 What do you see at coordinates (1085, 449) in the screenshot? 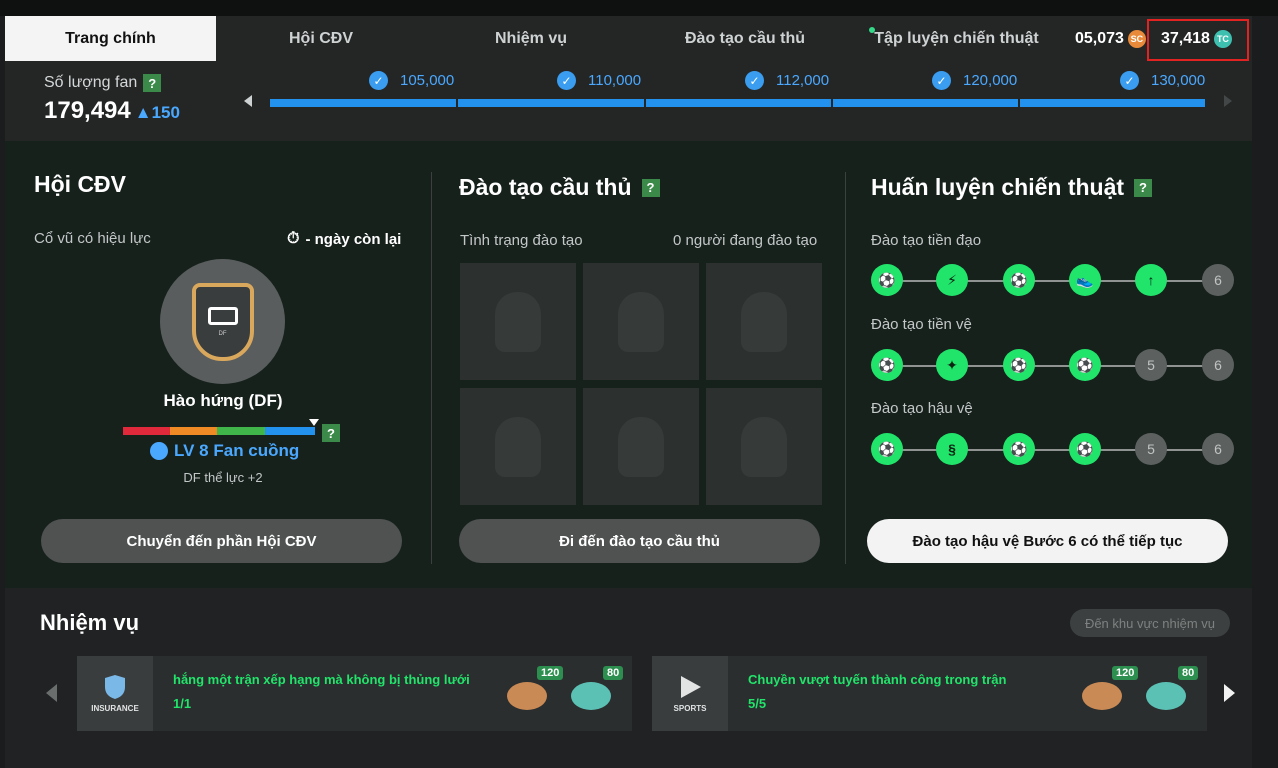
I see `defense-step-4-icon: ⚽` at bounding box center [1085, 449].